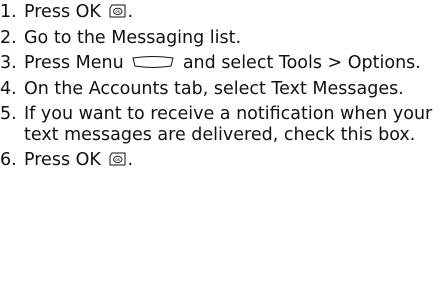  I want to click on step-number: 6., so click(8, 160).